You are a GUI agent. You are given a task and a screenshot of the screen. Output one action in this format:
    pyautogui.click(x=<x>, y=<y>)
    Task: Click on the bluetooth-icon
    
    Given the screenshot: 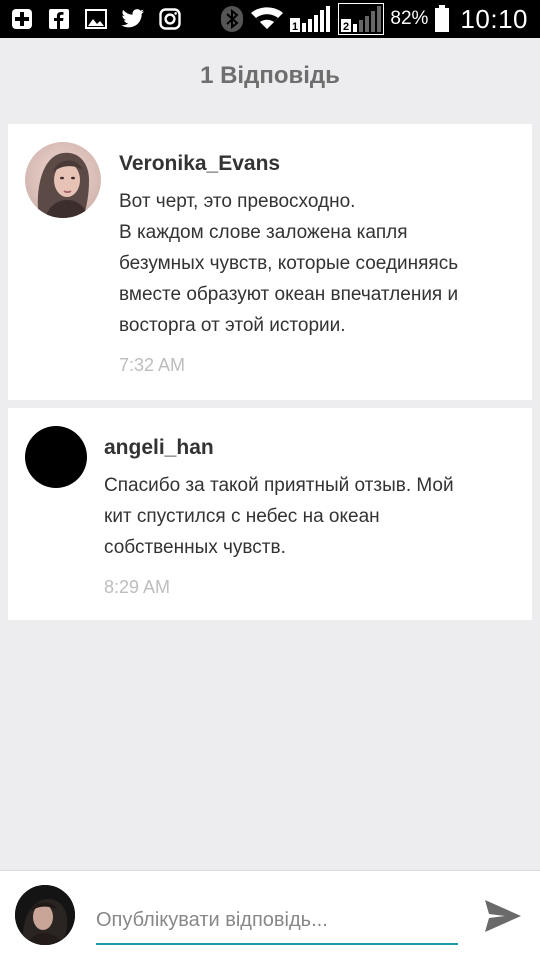 What is the action you would take?
    pyautogui.click(x=232, y=19)
    